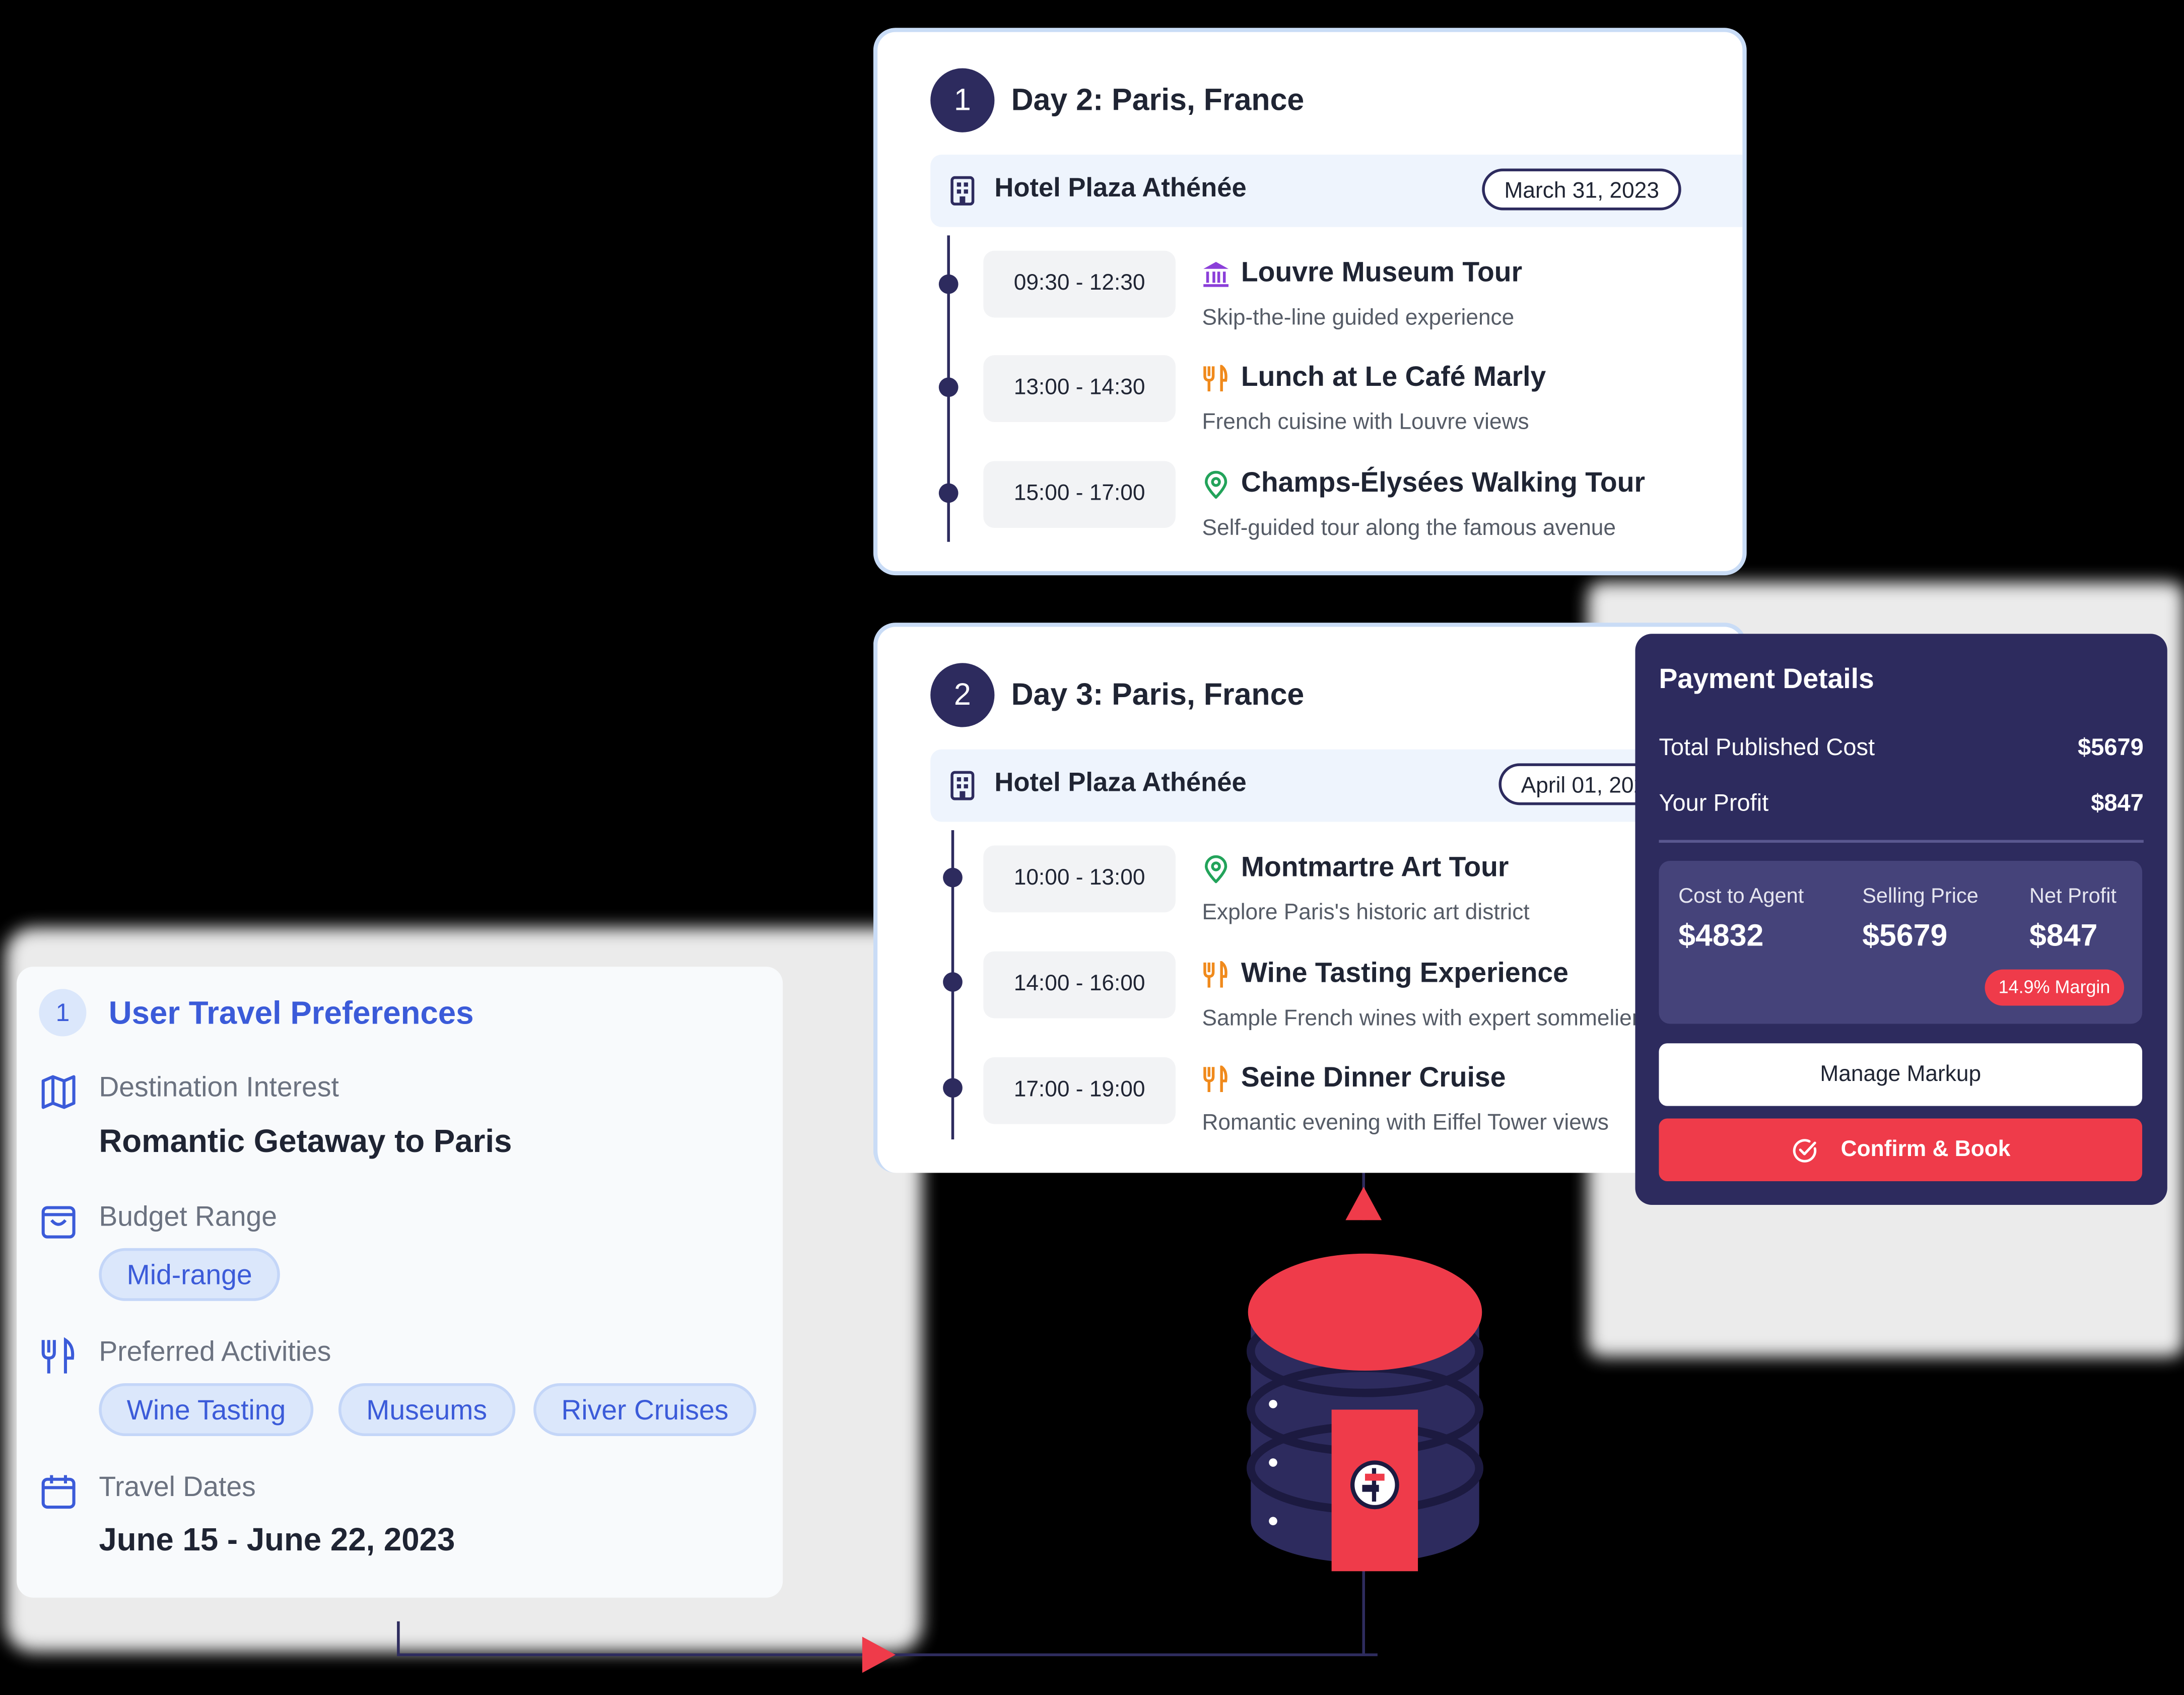 This screenshot has width=2184, height=1695. What do you see at coordinates (1404, 973) in the screenshot?
I see `activity-title-text: Wine Tasting Experience` at bounding box center [1404, 973].